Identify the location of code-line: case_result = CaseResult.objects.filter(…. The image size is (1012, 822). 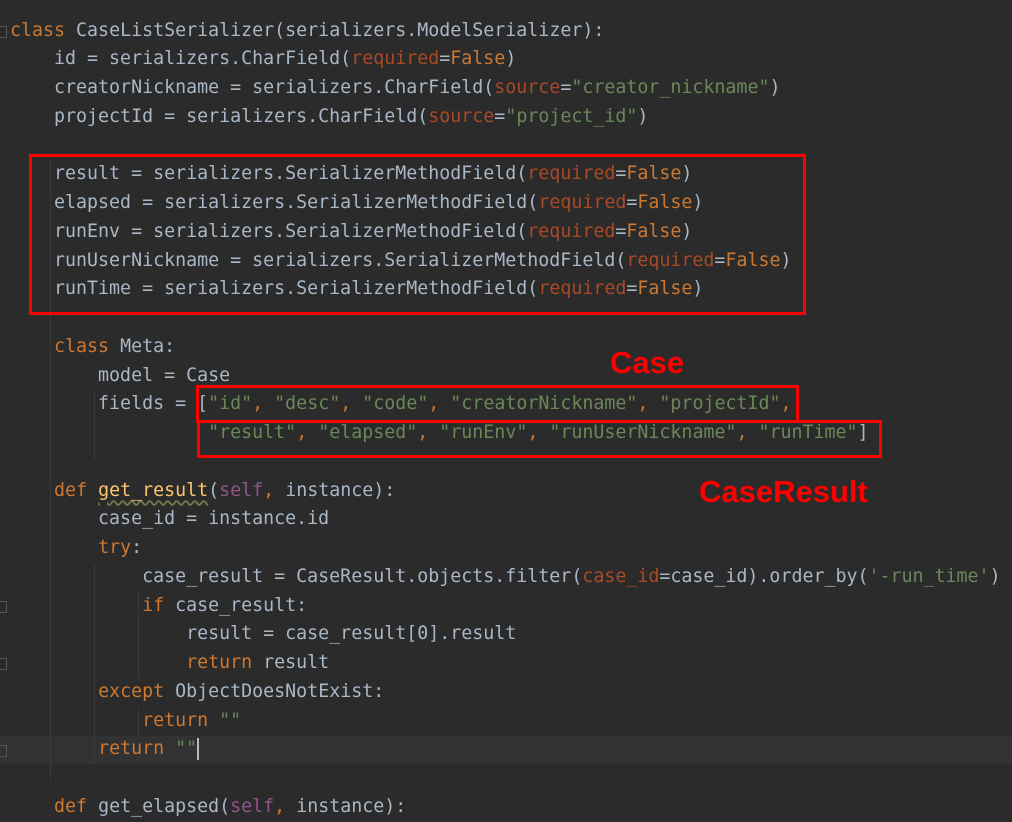
(505, 577).